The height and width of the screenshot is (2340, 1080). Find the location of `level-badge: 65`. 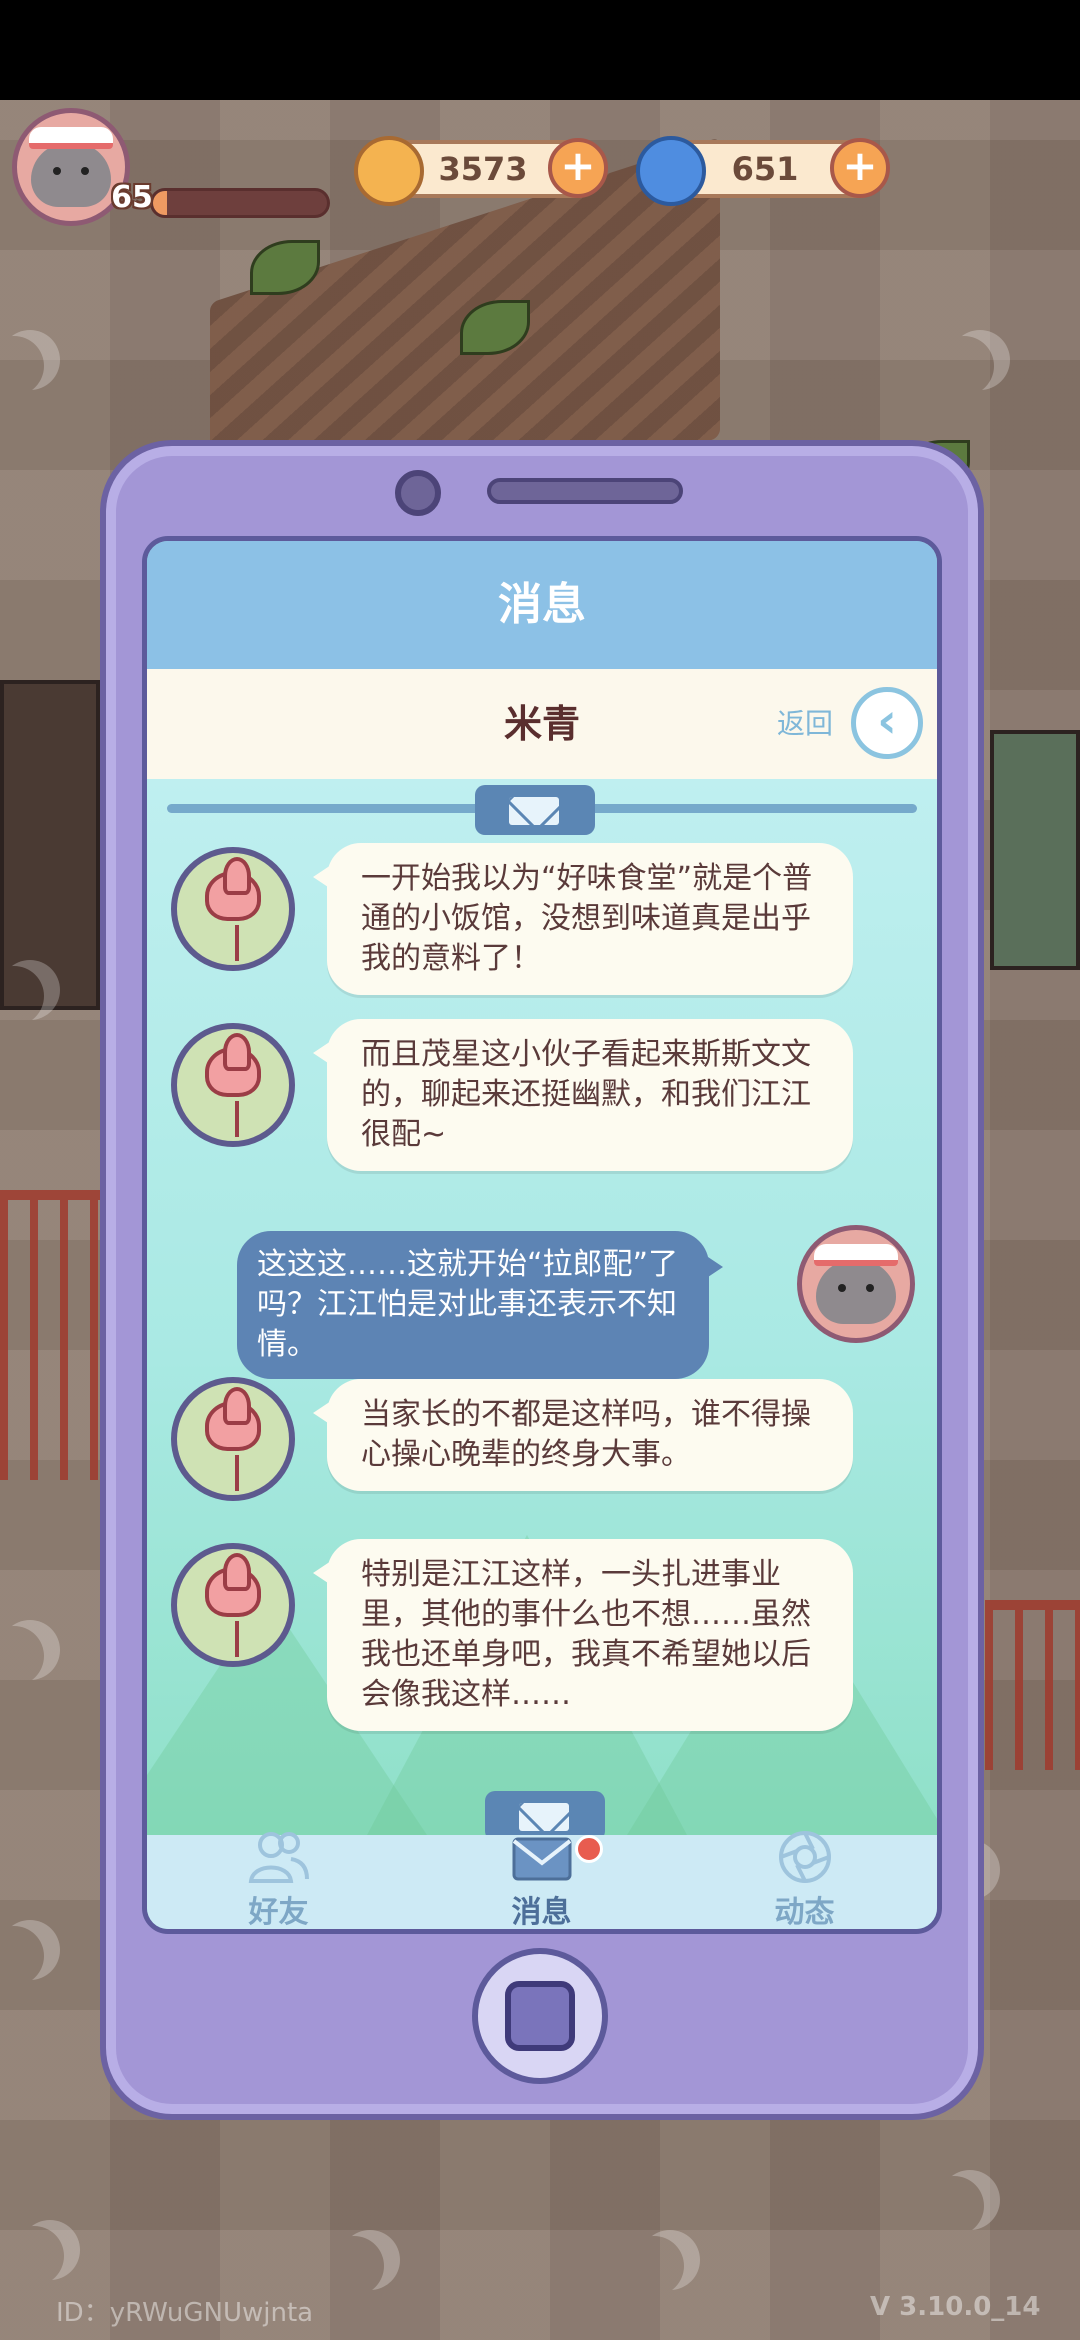

level-badge: 65 is located at coordinates (132, 197).